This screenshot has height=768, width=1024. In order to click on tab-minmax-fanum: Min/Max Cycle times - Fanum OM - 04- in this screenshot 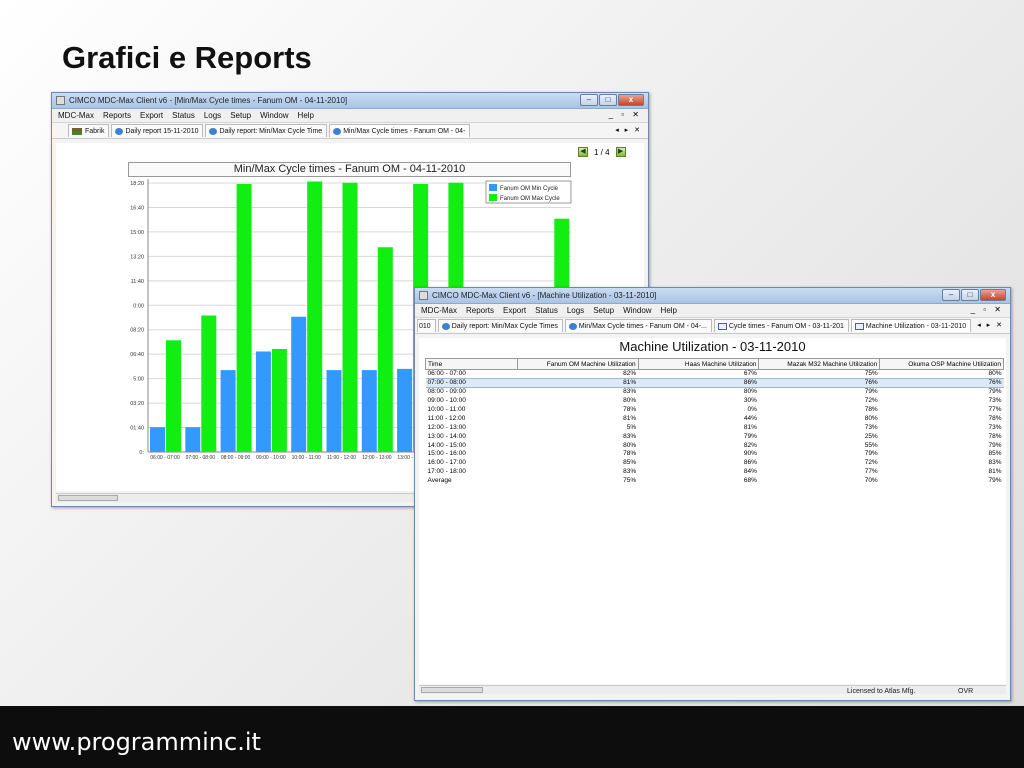, I will do `click(400, 130)`.